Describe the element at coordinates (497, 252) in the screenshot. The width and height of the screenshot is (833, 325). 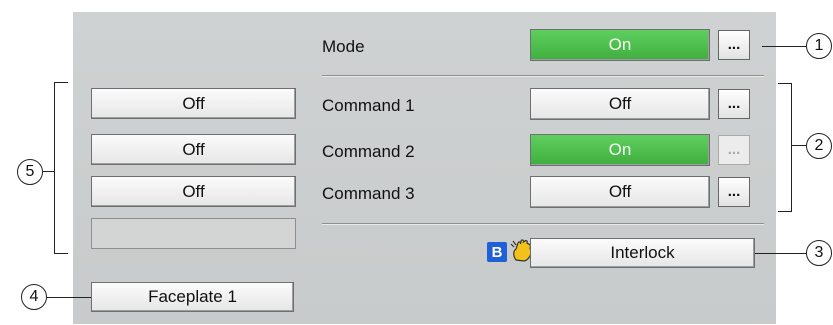
I see `b-icon: B` at that location.